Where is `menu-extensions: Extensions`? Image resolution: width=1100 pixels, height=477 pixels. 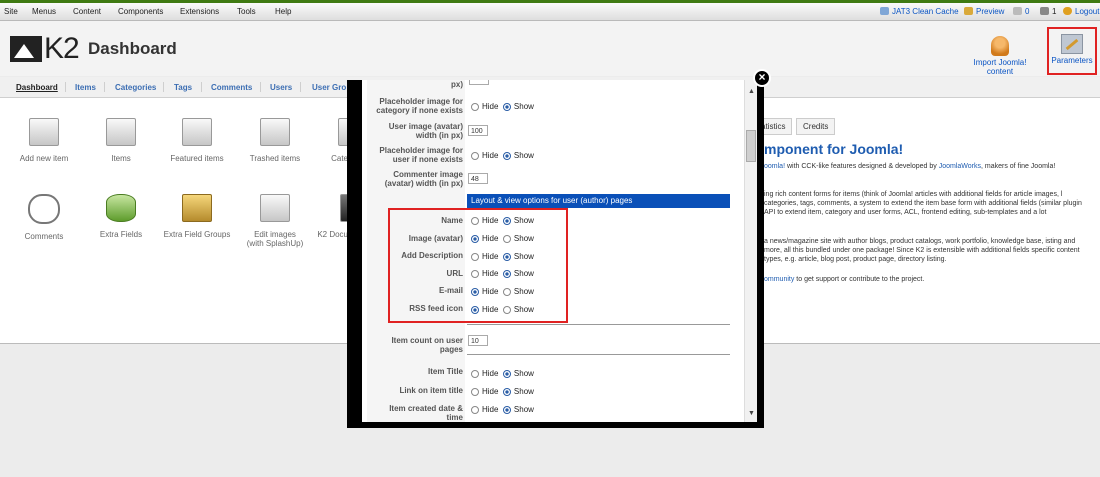
menu-extensions: Extensions is located at coordinates (199, 11).